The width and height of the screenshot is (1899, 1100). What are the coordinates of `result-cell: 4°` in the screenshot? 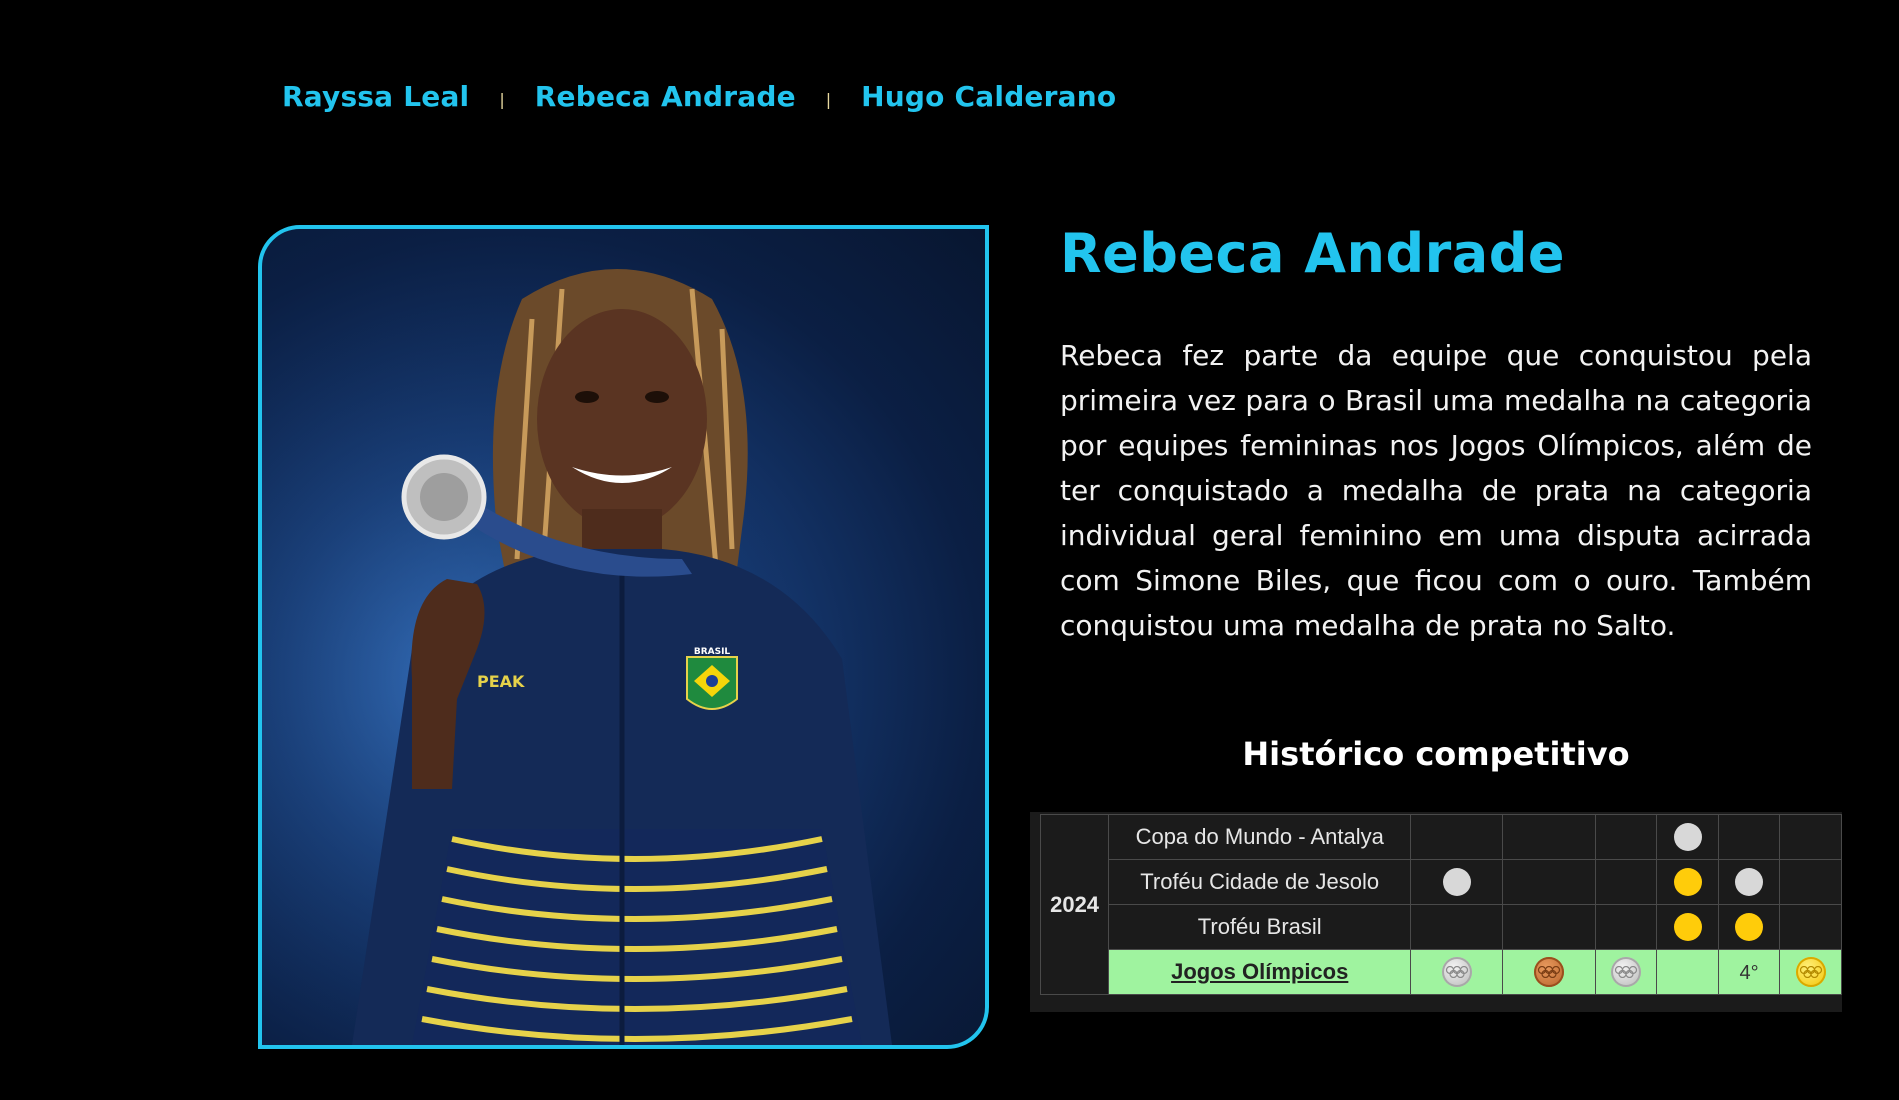 It's located at (1749, 972).